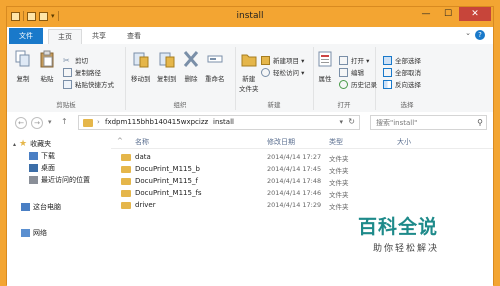  Describe the element at coordinates (282, 60) in the screenshot. I see `new-item-button: 新建项目 ▾` at that location.